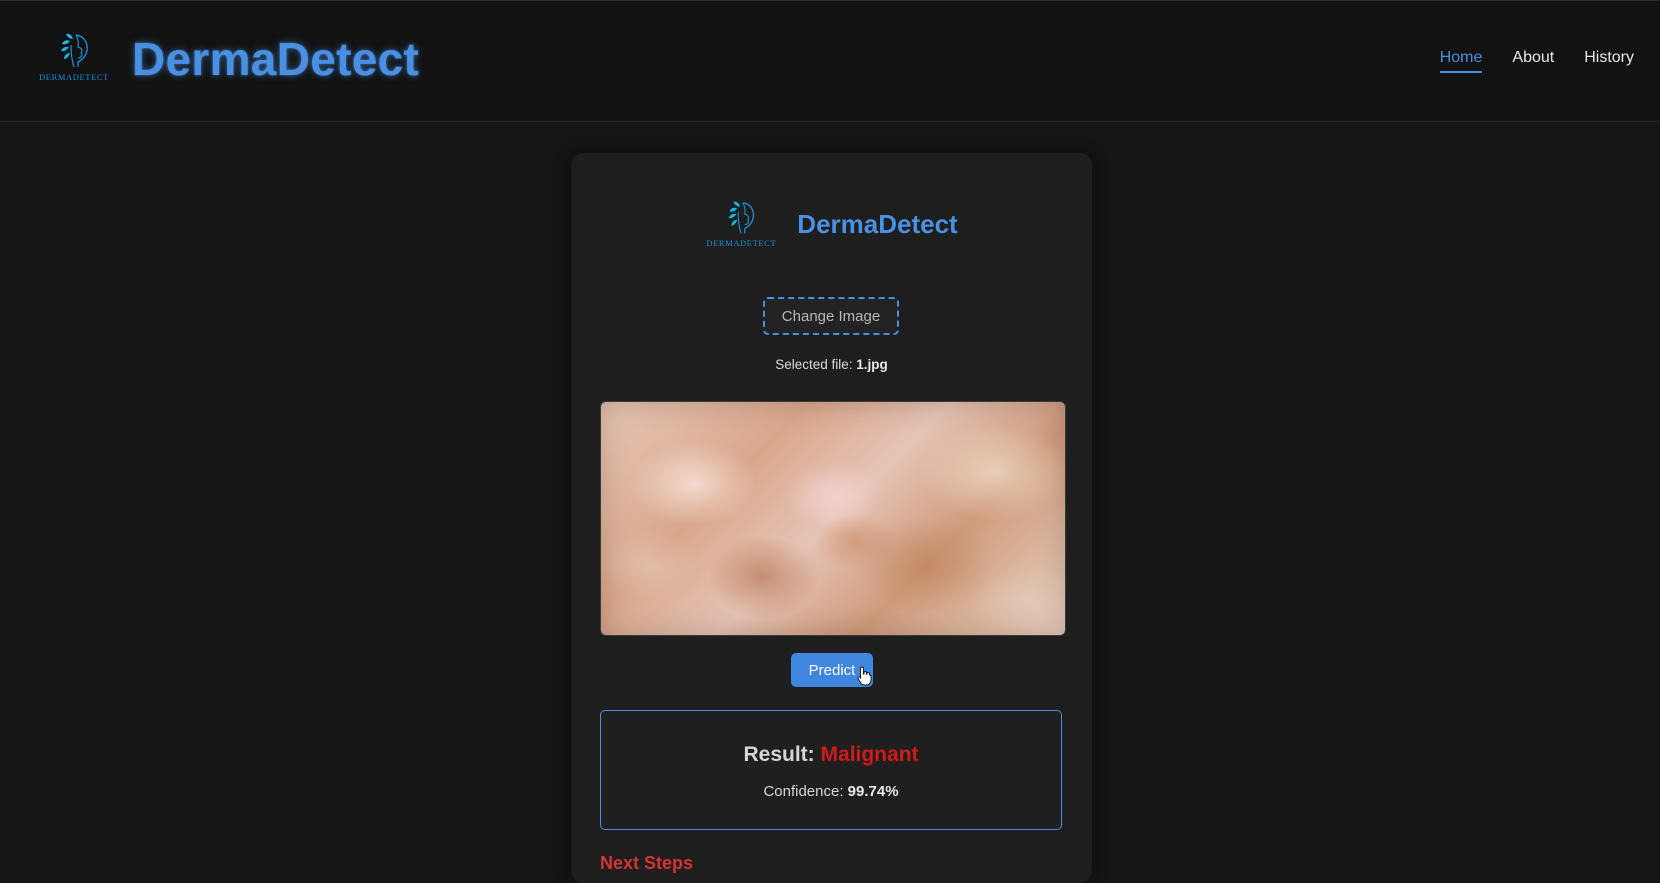 This screenshot has height=883, width=1660. I want to click on change-image-button: Change Image, so click(831, 316).